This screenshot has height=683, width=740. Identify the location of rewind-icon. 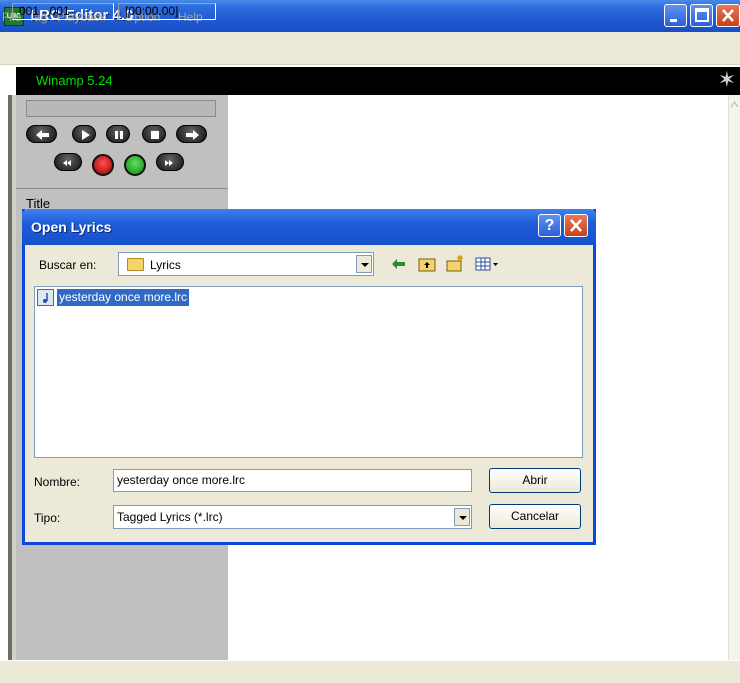
(67, 163).